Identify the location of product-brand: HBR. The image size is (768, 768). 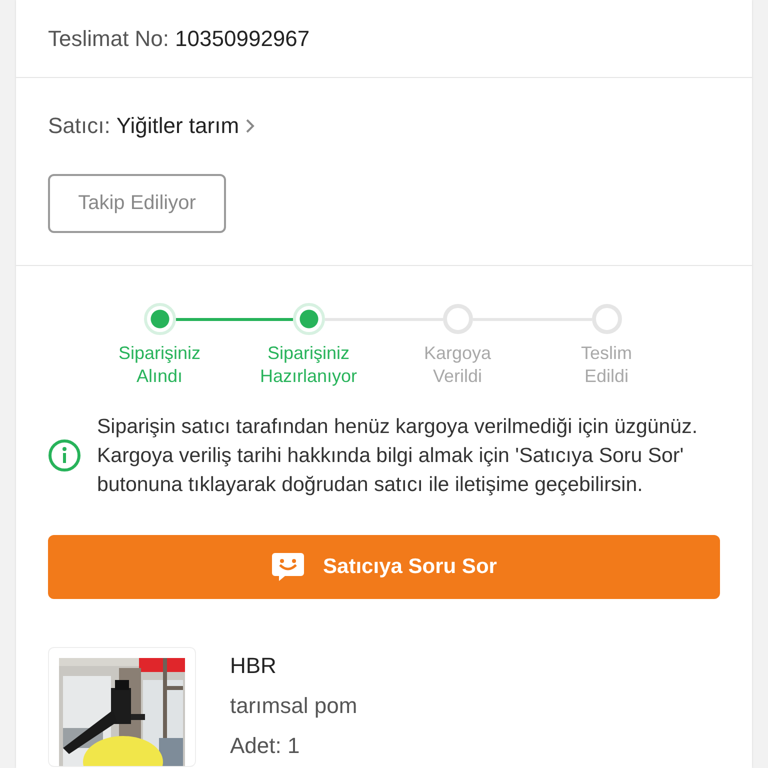
(254, 666).